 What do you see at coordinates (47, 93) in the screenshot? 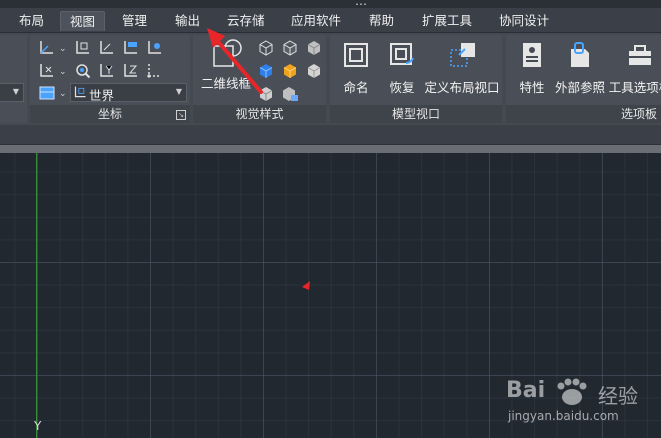
I see `ucs-named-icon` at bounding box center [47, 93].